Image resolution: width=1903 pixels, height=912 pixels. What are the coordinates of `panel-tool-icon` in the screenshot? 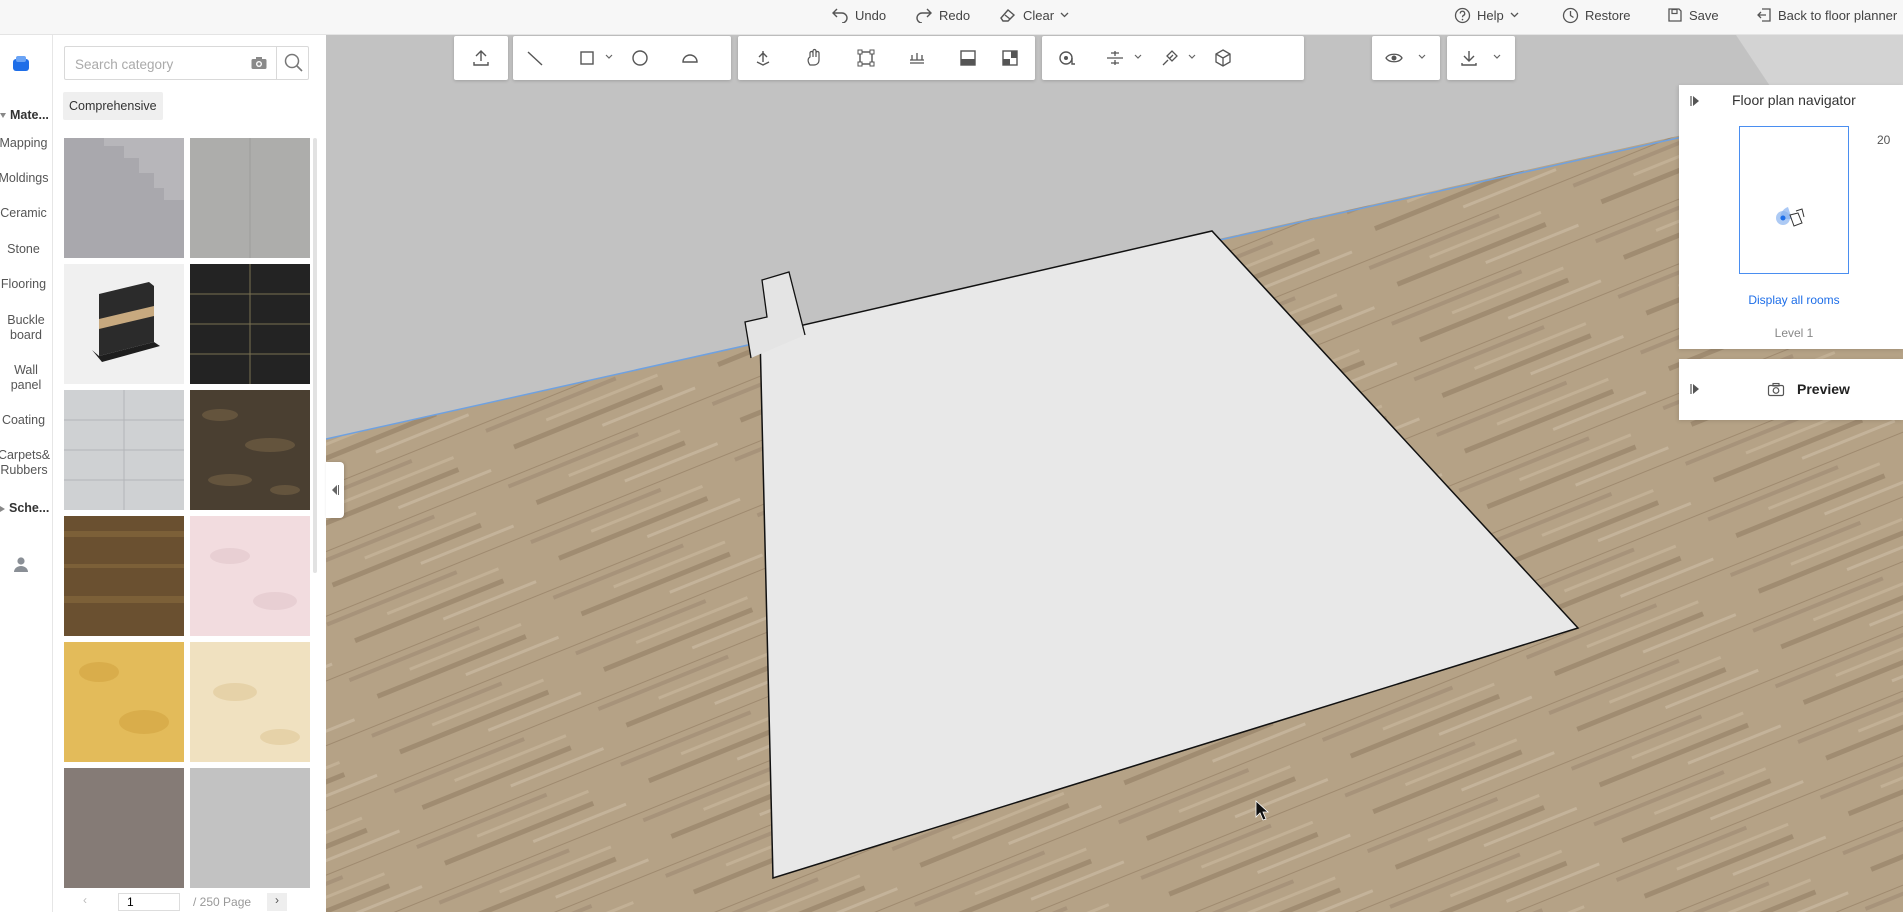 It's located at (968, 58).